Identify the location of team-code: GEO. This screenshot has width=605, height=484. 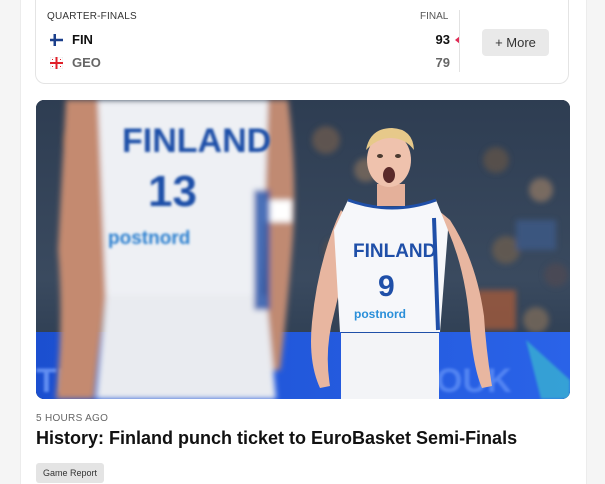
(86, 62).